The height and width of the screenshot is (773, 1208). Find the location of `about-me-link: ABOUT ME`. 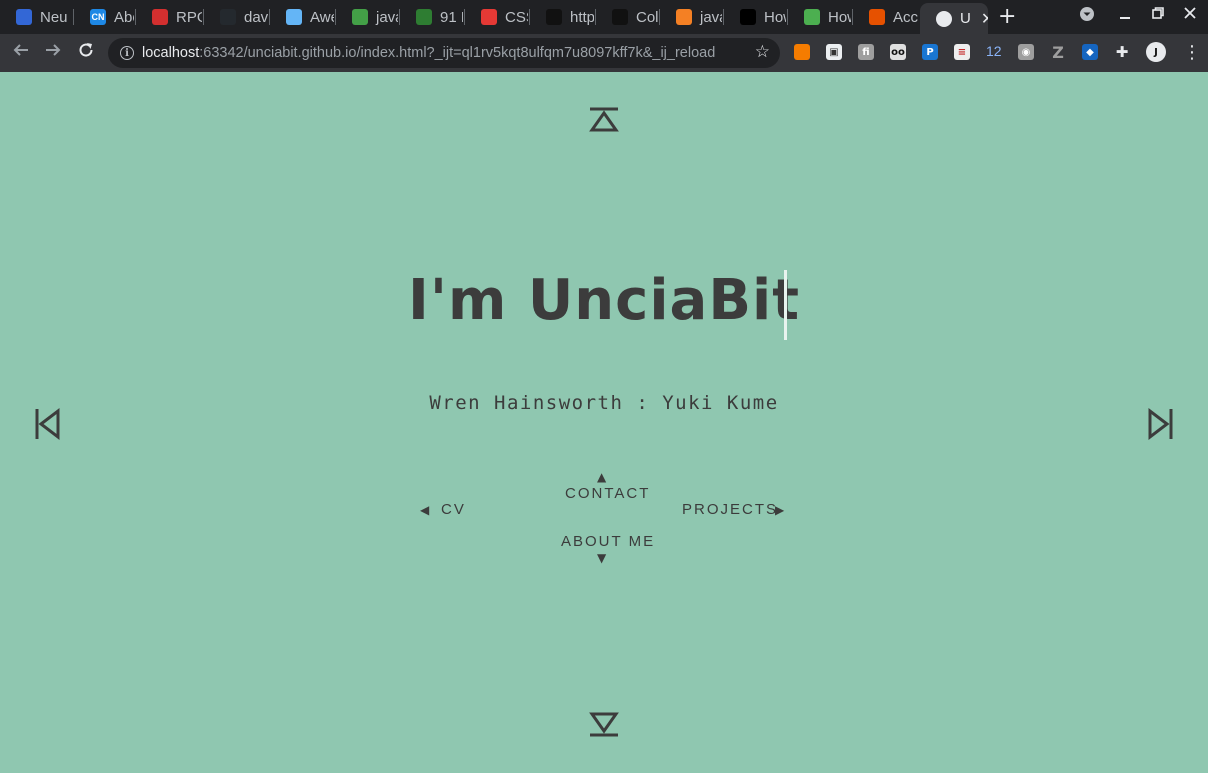

about-me-link: ABOUT ME is located at coordinates (608, 541).